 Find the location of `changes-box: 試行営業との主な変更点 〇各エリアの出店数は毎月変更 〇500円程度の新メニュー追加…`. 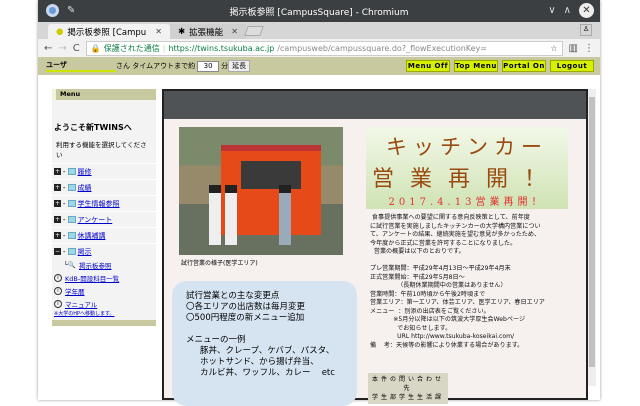

changes-box: 試行営業との主な変更点 〇各エリアの出店数は毎月変更 〇500円程度の新メニュー追加… is located at coordinates (264, 343).